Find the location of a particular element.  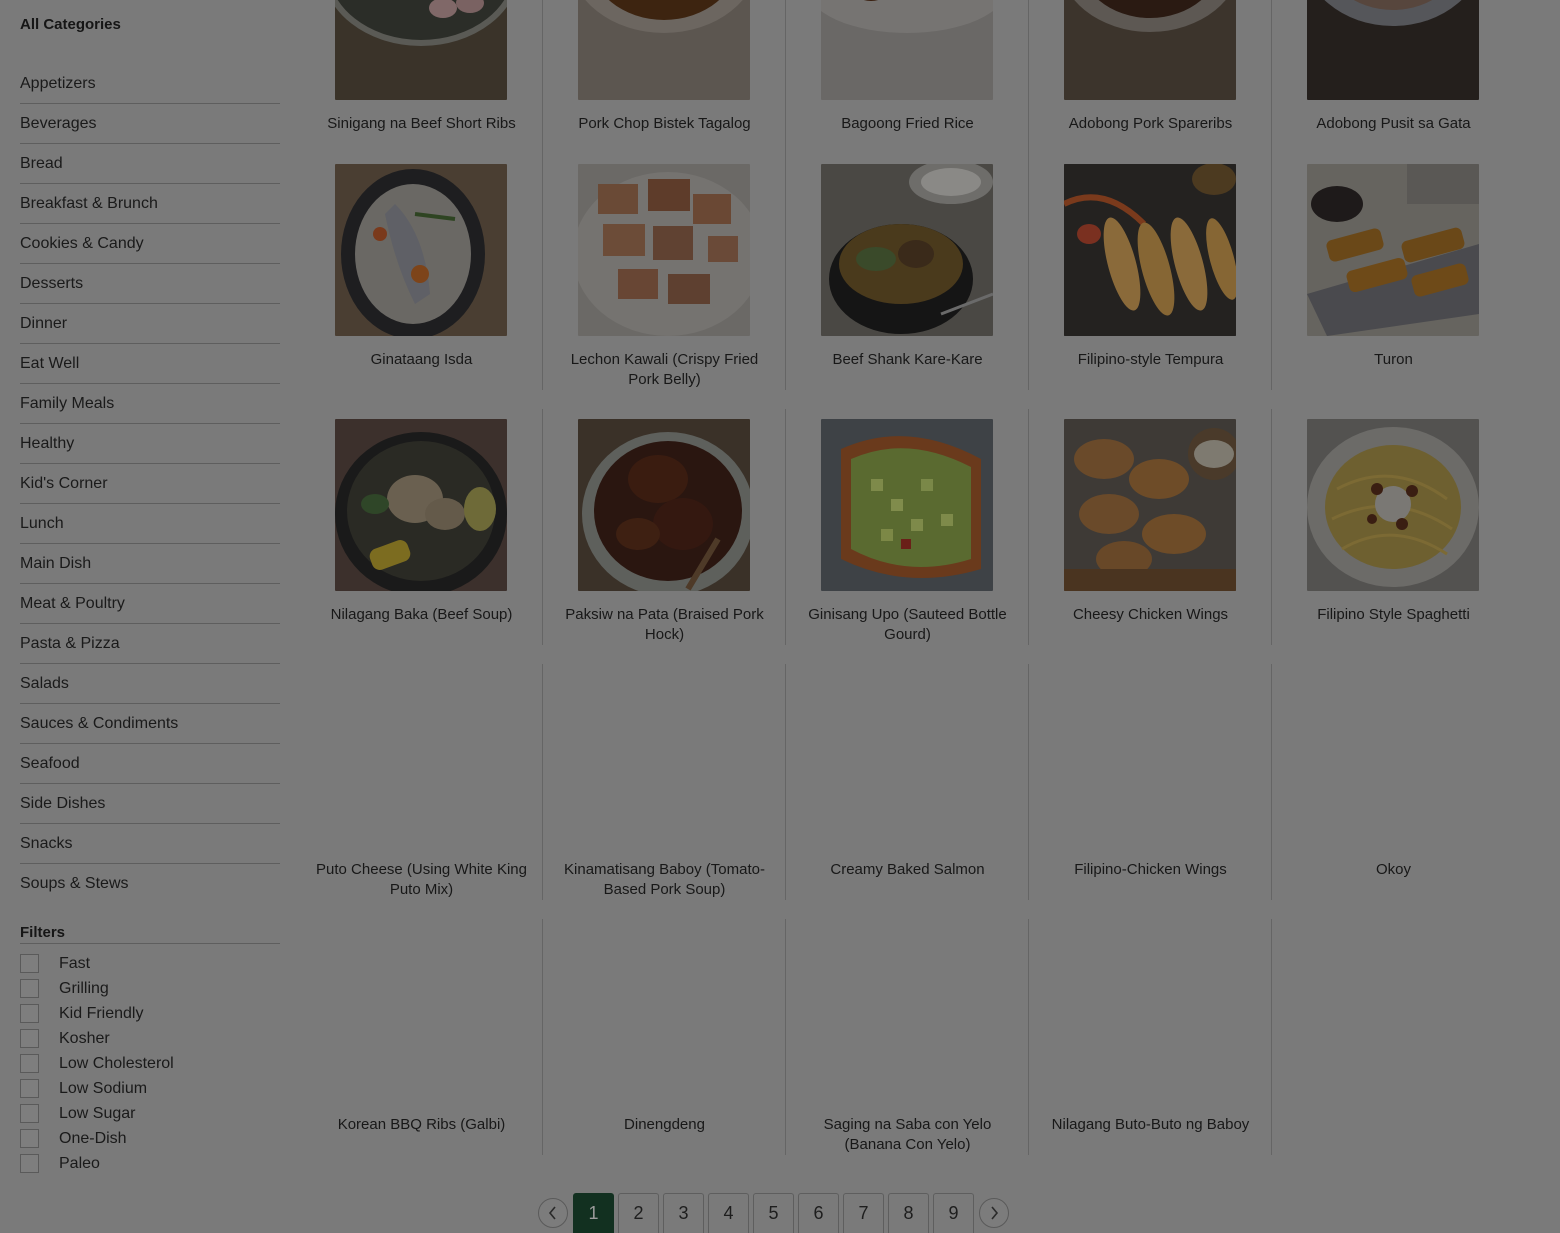

page-button: 5 is located at coordinates (773, 1213).